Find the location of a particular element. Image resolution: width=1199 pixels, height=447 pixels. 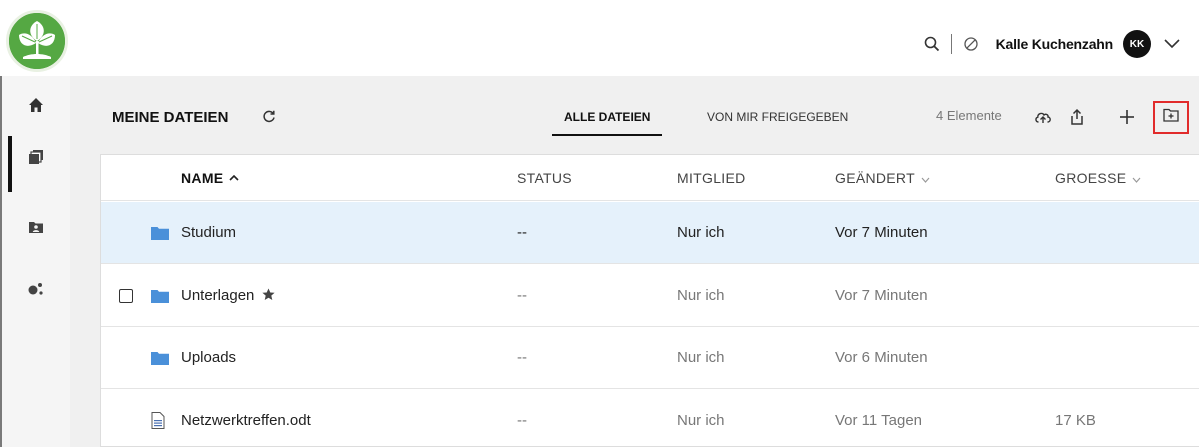

column-name-label: NAME is located at coordinates (202, 177).